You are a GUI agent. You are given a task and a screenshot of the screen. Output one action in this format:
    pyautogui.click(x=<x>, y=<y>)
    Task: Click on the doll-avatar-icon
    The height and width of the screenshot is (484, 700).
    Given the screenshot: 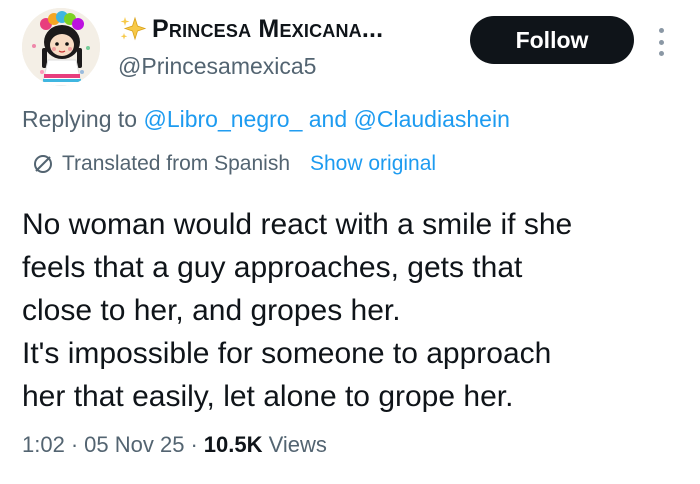 What is the action you would take?
    pyautogui.click(x=61, y=47)
    